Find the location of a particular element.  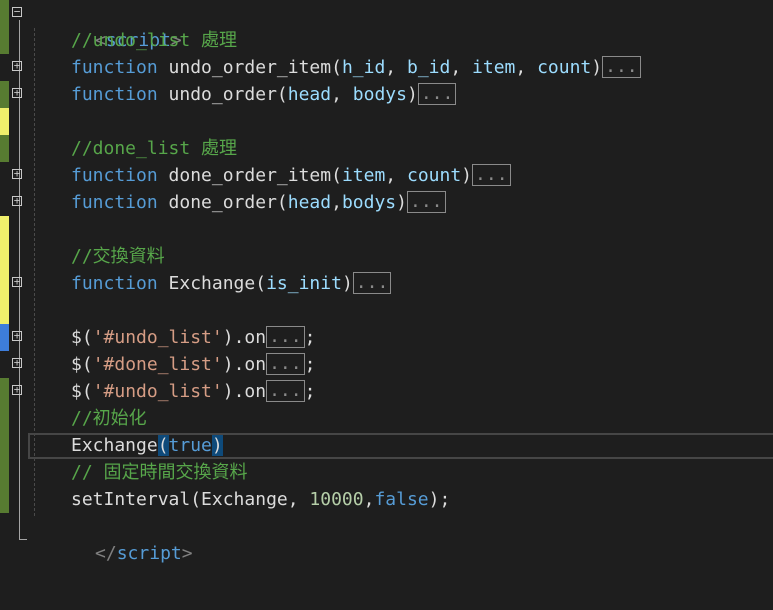

function-name: Exchange( is located at coordinates (212, 283).